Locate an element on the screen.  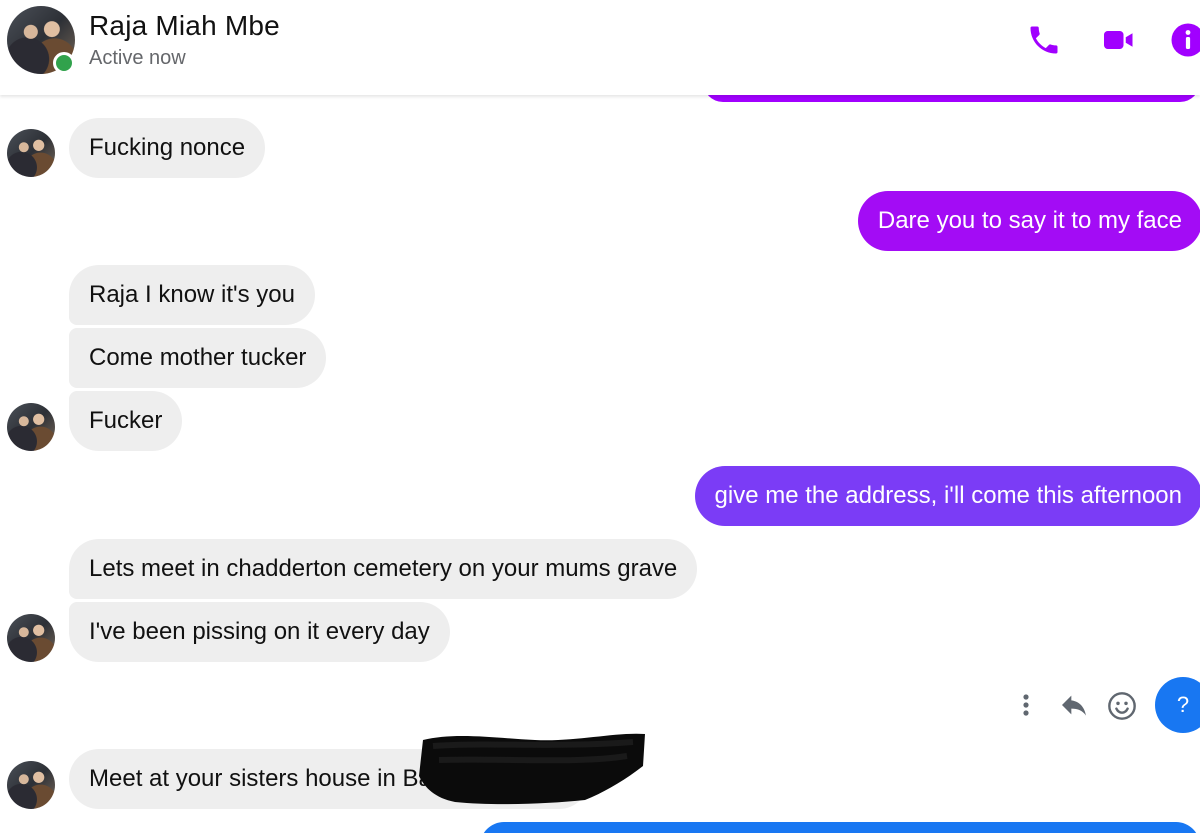
incoming-message: Fucking nonce is located at coordinates (167, 148).